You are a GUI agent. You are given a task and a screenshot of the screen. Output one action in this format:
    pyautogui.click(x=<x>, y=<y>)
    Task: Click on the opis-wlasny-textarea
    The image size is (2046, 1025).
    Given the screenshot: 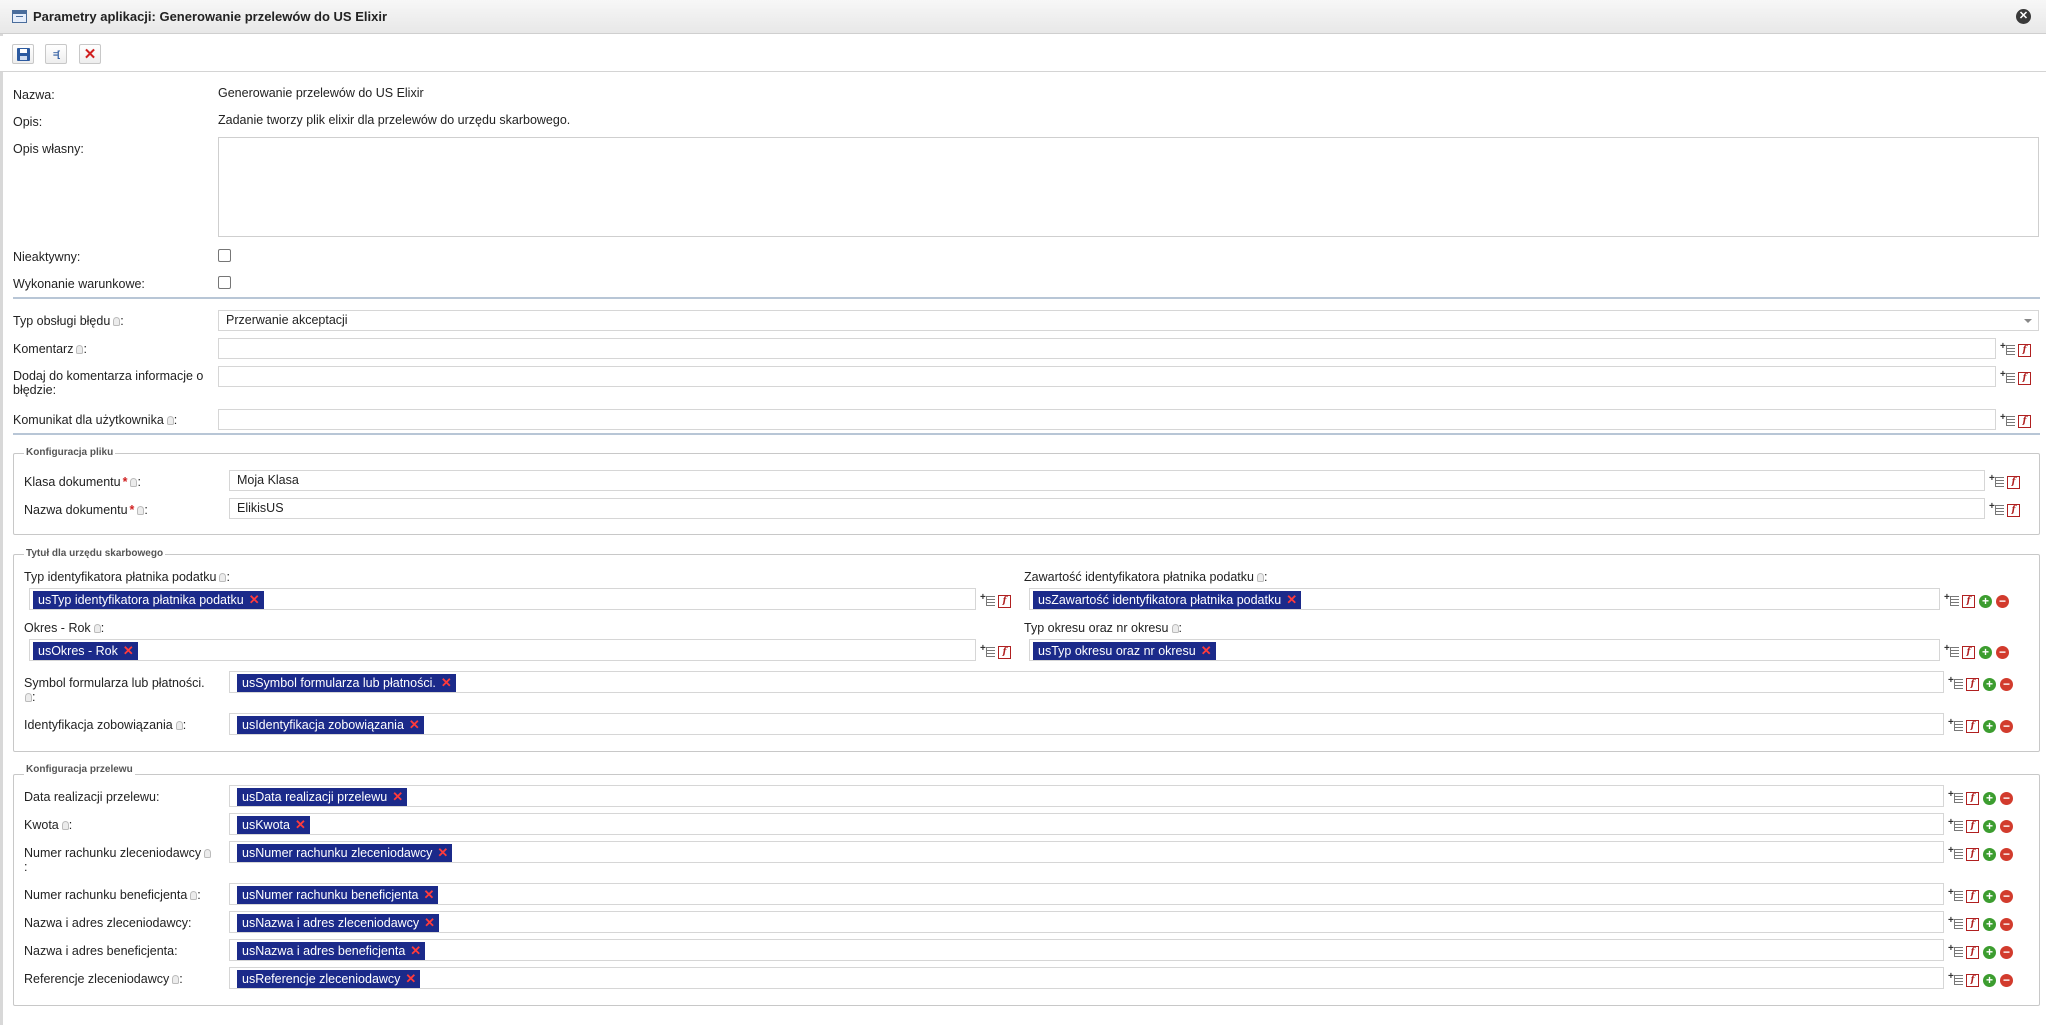 What is the action you would take?
    pyautogui.click(x=1128, y=187)
    